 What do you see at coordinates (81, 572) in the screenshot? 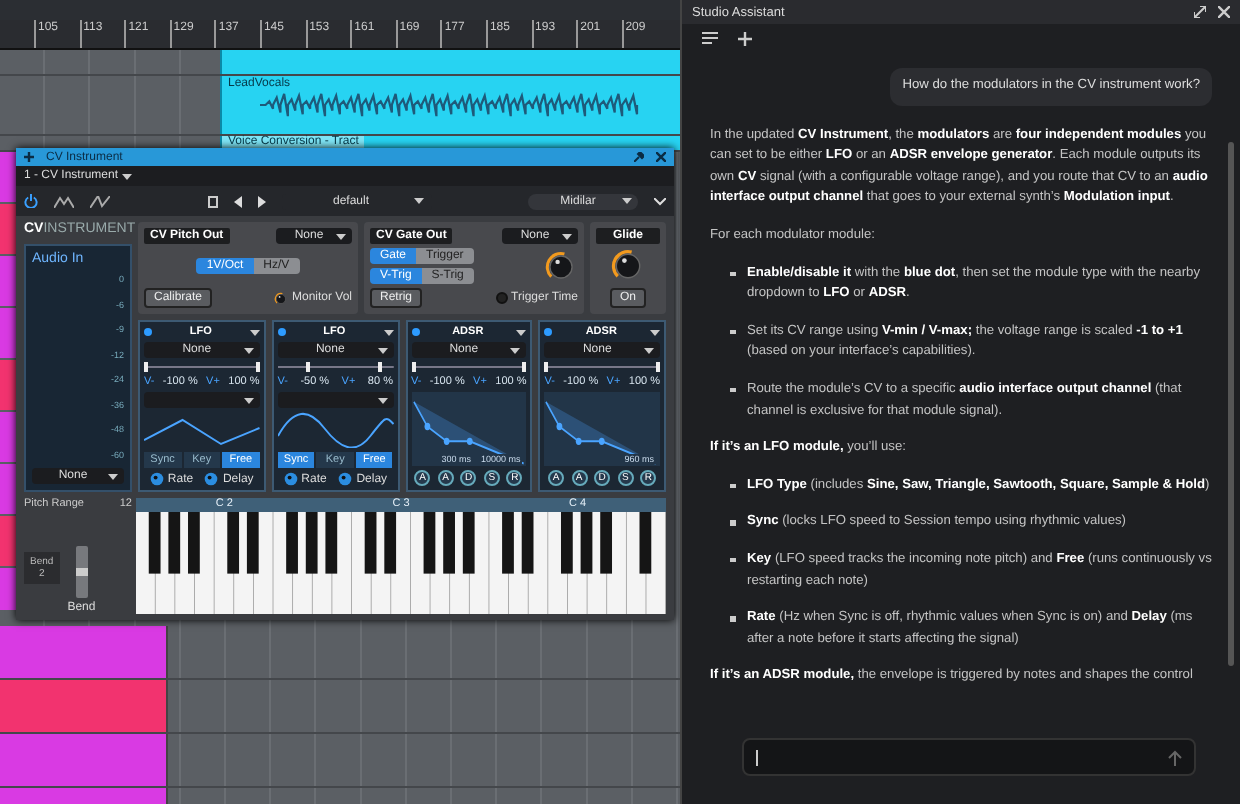
I see `bend-wheel` at bounding box center [81, 572].